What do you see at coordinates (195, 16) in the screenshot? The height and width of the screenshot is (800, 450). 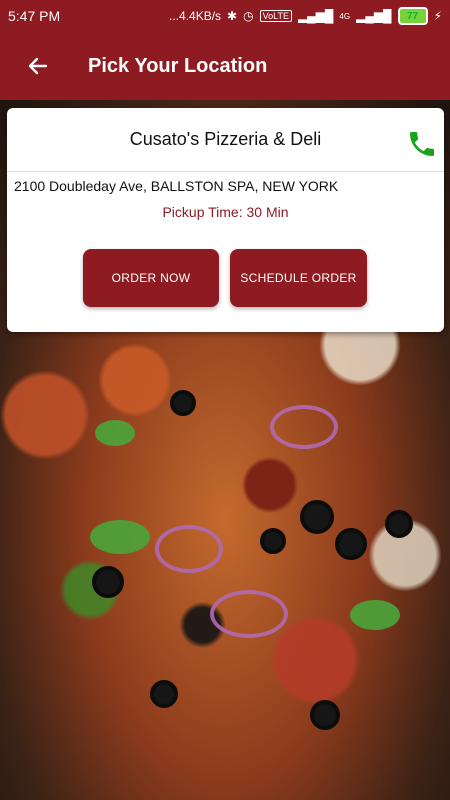 I see `network-speed: ...4.4KB/s` at bounding box center [195, 16].